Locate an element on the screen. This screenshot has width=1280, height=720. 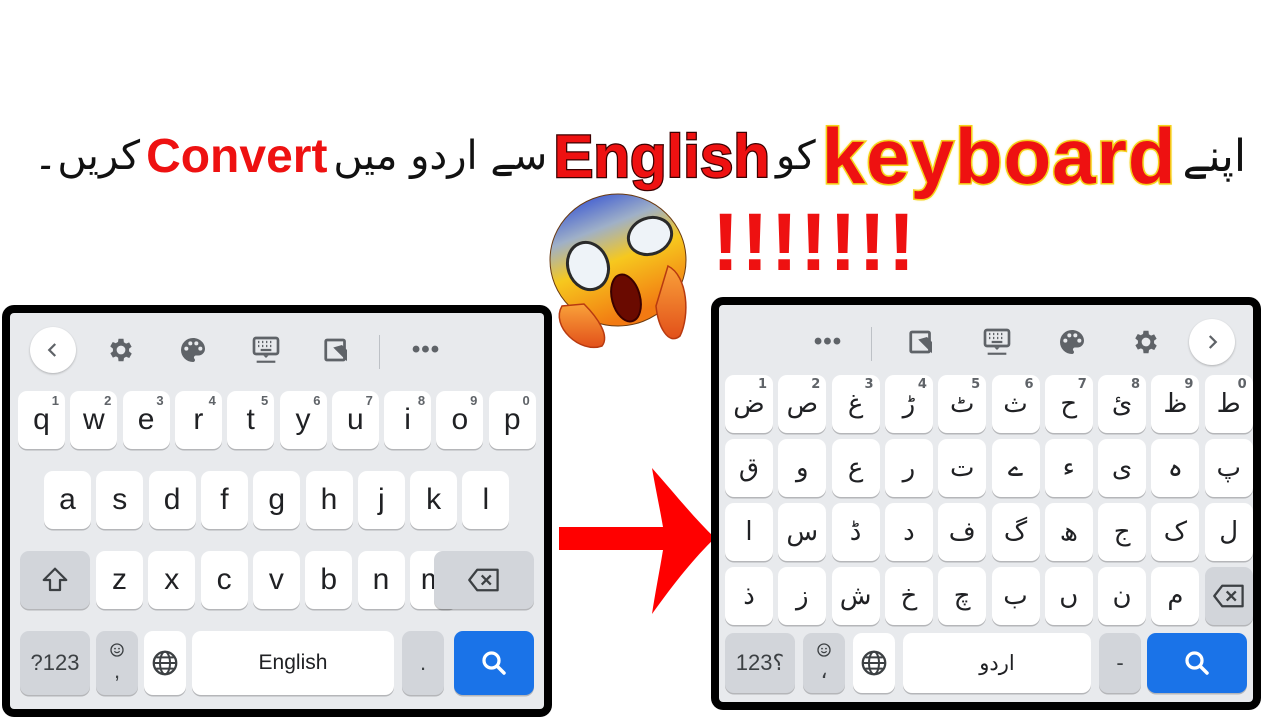
key-e: e3 is located at coordinates (146, 420).